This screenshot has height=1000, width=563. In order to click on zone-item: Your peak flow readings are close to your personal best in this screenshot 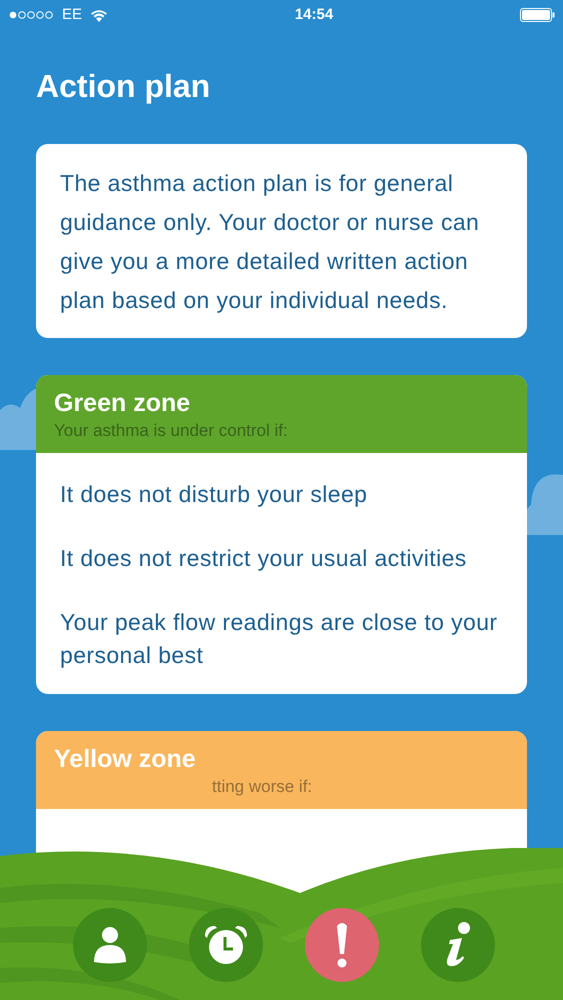, I will do `click(279, 639)`.